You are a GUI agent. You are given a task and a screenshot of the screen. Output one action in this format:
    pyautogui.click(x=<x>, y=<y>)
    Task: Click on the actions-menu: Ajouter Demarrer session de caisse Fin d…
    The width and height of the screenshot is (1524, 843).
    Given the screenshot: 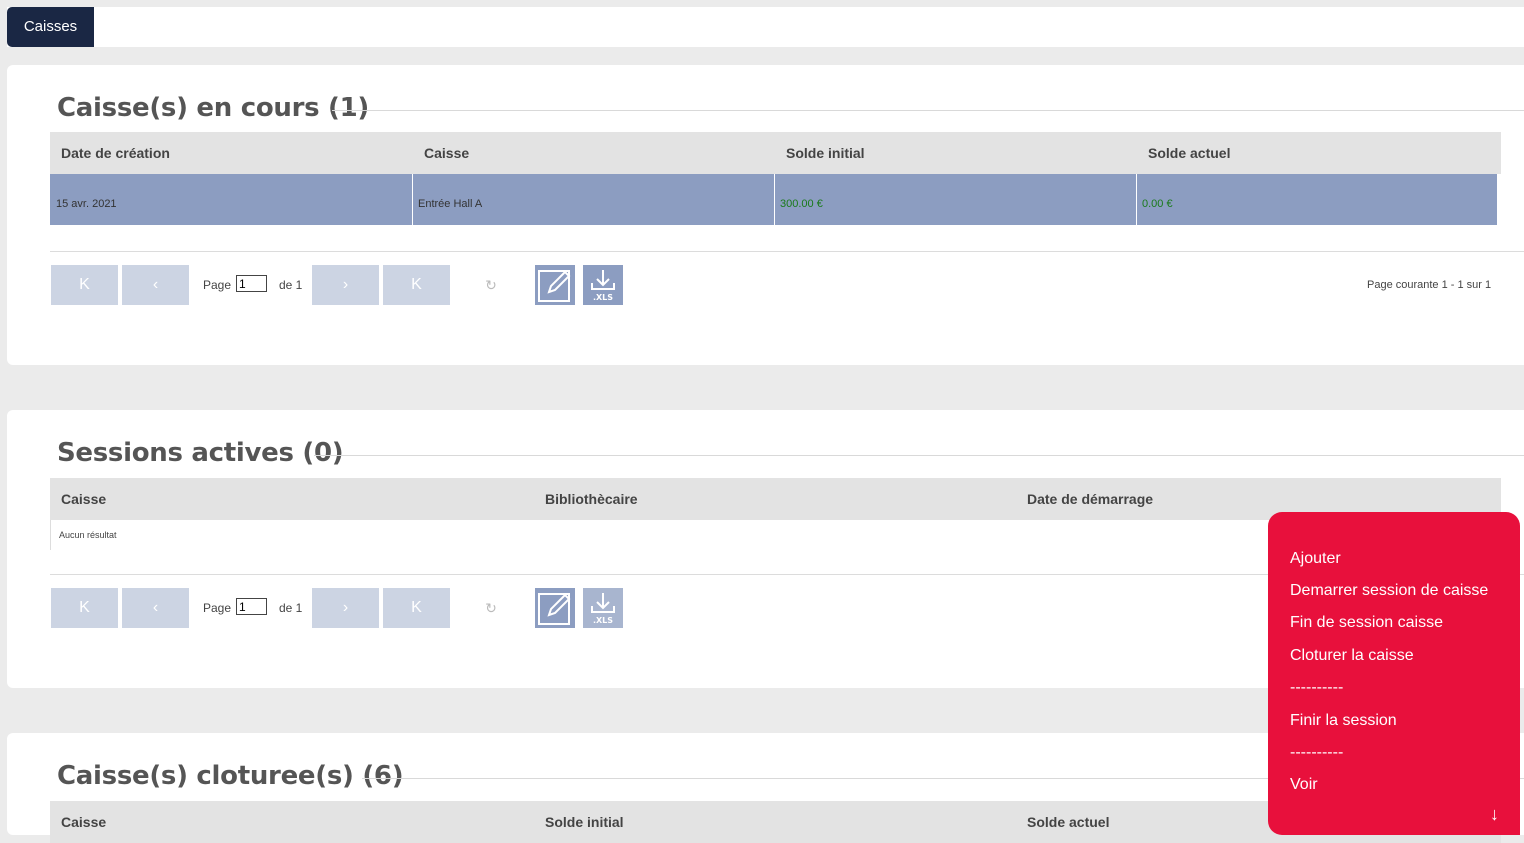 What is the action you would take?
    pyautogui.click(x=1394, y=673)
    